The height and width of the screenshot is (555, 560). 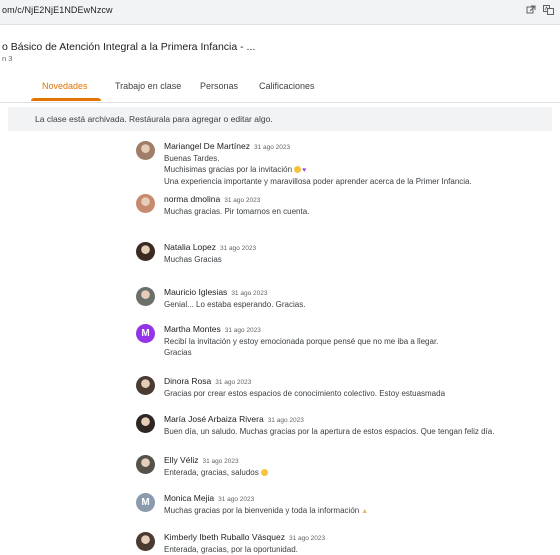 What do you see at coordinates (189, 498) in the screenshot?
I see `comment-author-name: Monica Mejia` at bounding box center [189, 498].